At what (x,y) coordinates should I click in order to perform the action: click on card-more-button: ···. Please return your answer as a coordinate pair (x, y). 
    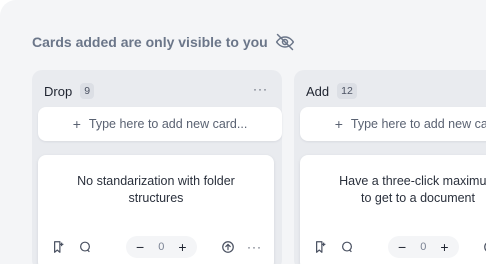
    Looking at the image, I should click on (254, 247).